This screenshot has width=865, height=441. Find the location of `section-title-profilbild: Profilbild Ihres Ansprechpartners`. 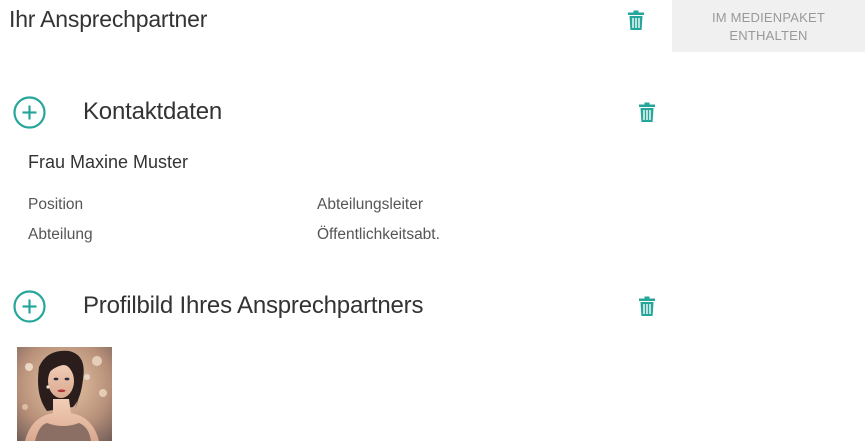

section-title-profilbild: Profilbild Ihres Ansprechpartners is located at coordinates (253, 305).